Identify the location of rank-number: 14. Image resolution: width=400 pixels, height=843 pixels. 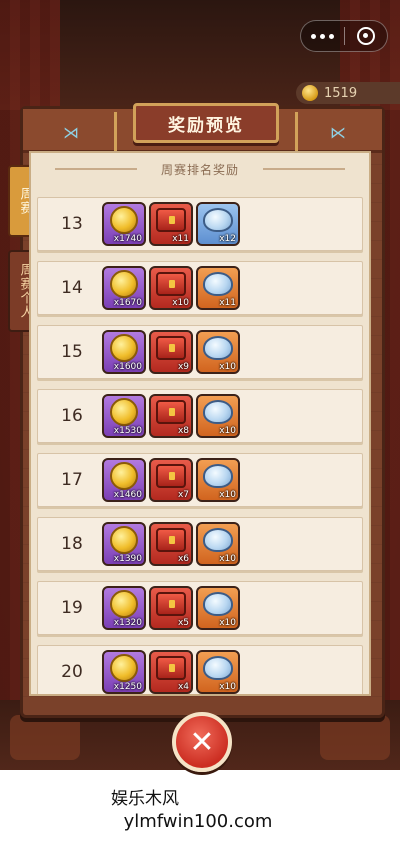
(72, 288).